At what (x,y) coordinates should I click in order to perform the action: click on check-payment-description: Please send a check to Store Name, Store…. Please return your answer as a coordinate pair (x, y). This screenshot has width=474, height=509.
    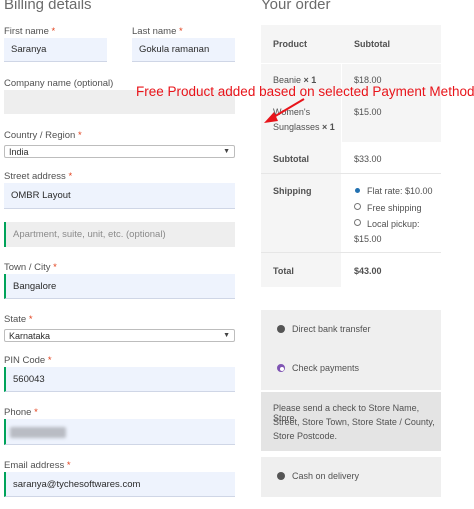
    Looking at the image, I should click on (351, 421).